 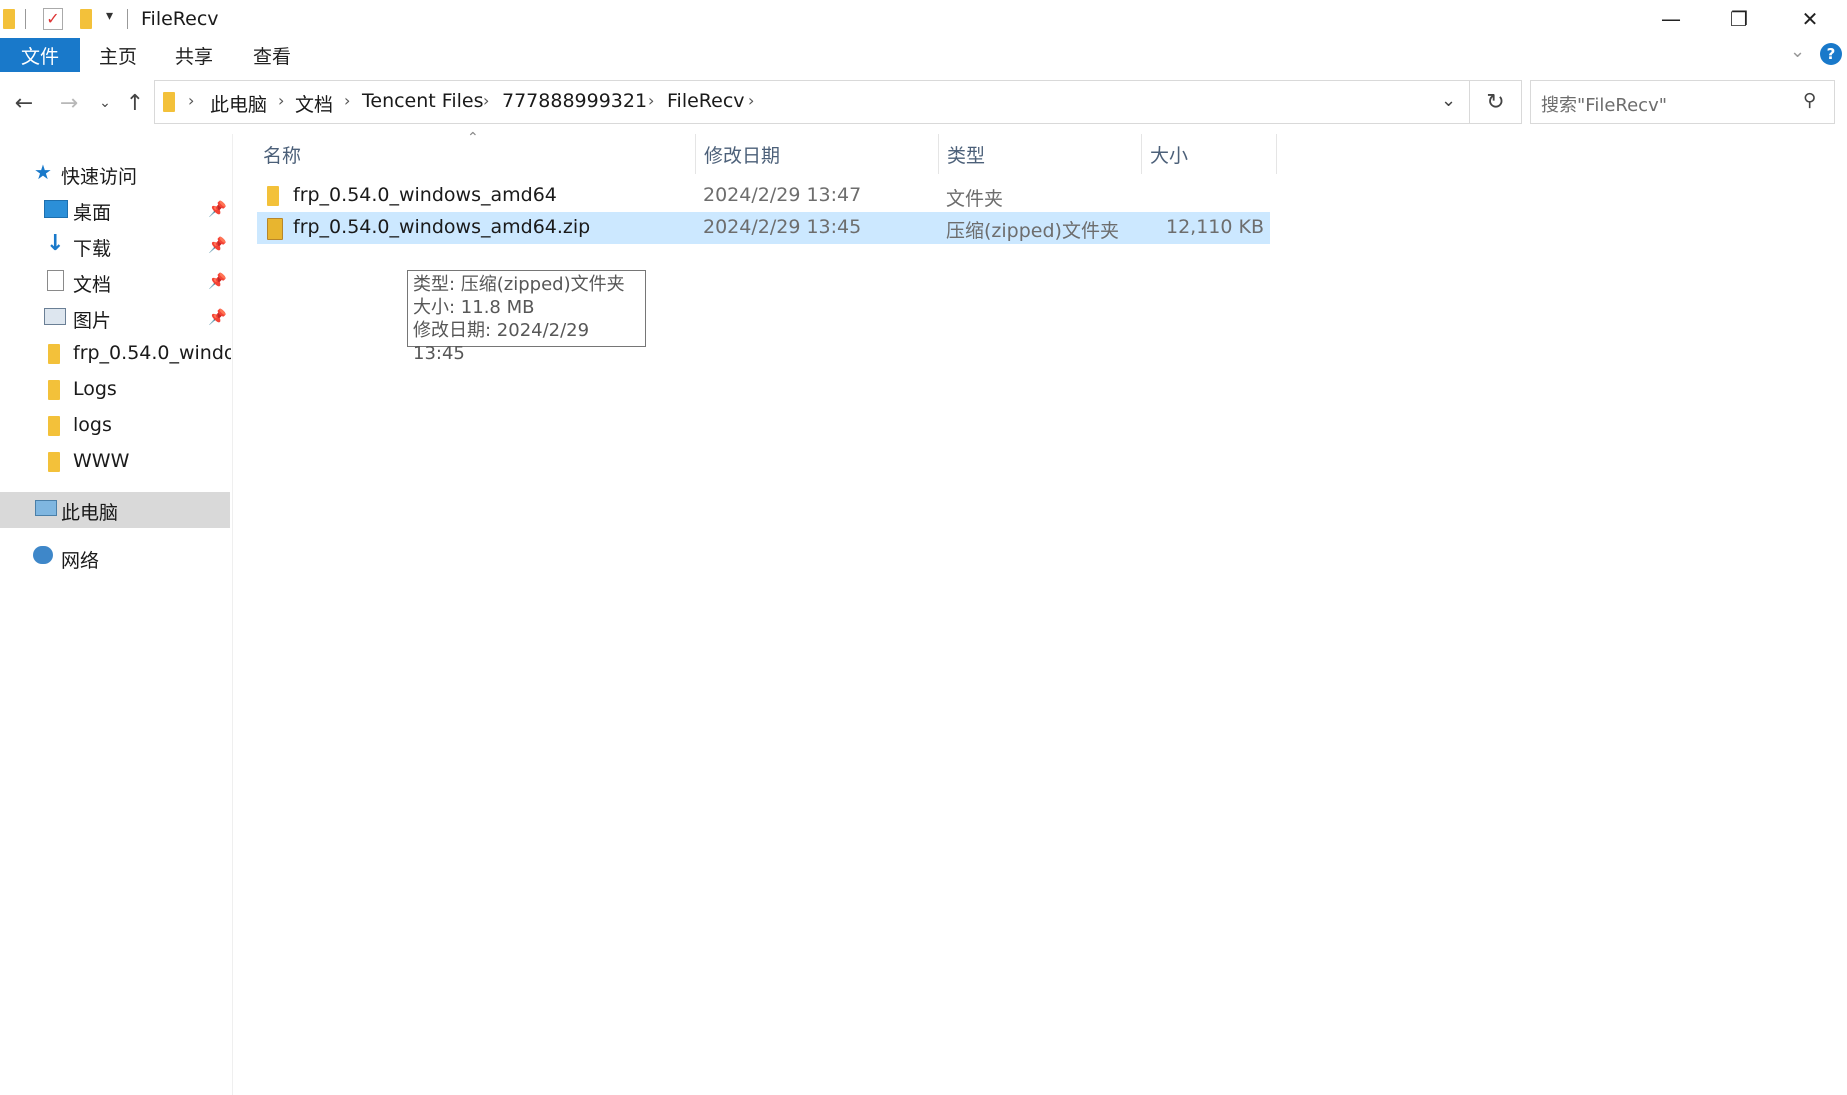 I want to click on expand-ribbon-chevron-icon: ⌄, so click(x=1797, y=51).